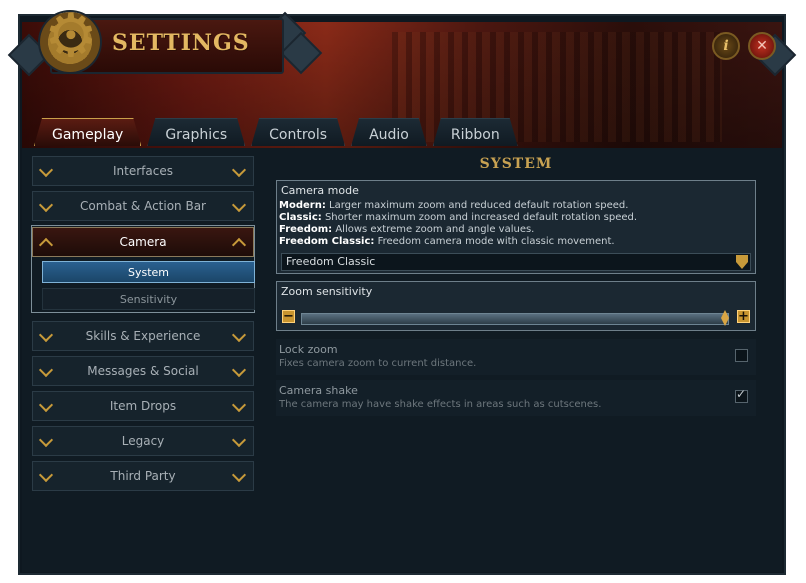  I want to click on sidebar-item-label: Camera, so click(143, 242).